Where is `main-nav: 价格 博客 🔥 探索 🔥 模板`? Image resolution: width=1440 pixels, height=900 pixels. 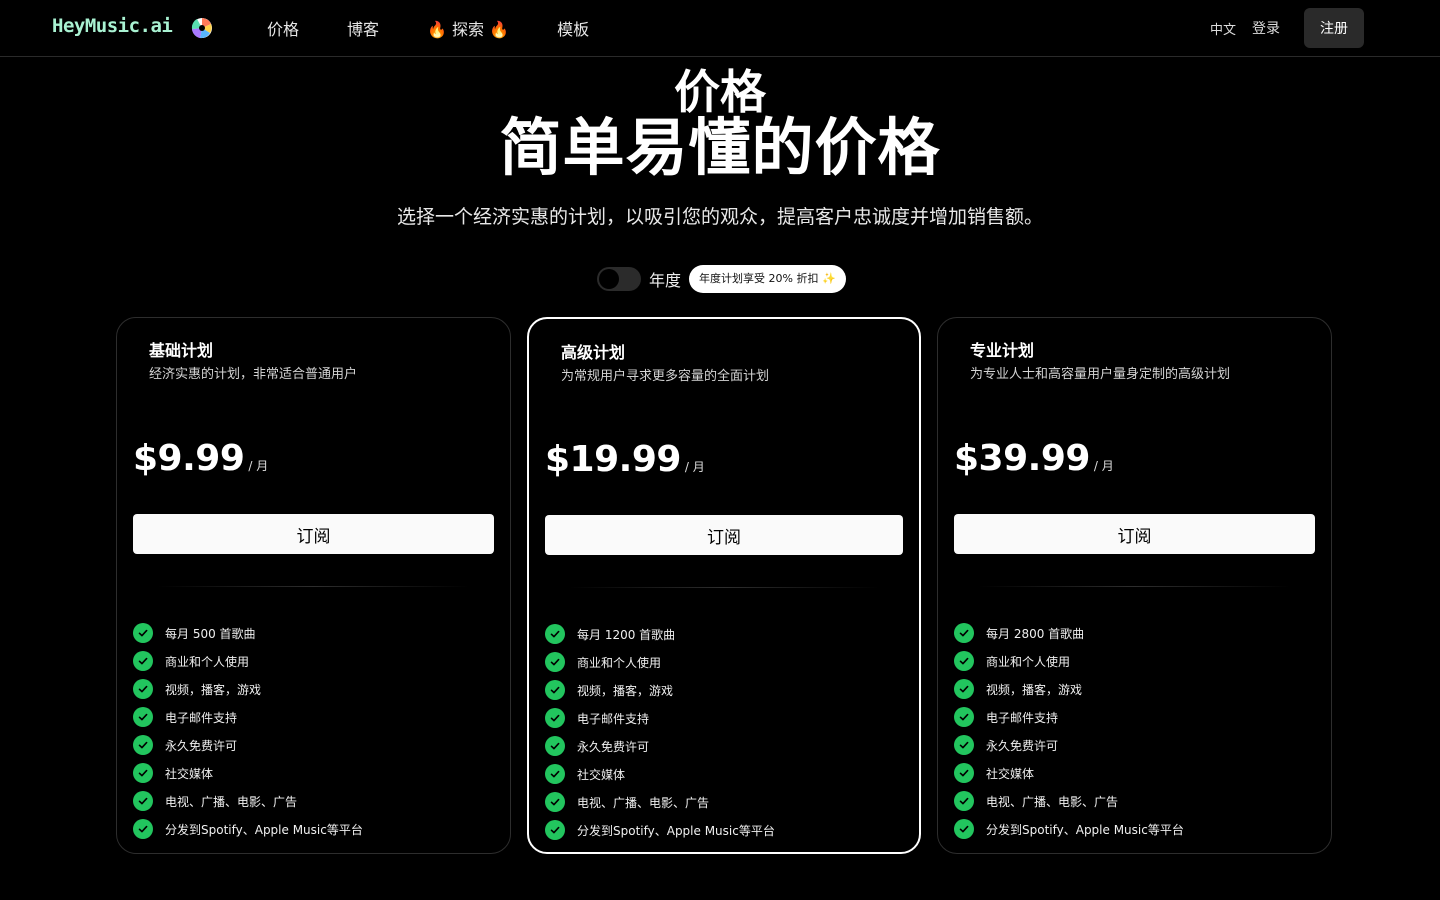
main-nav: 价格 博客 🔥 探索 🔥 模板 is located at coordinates (452, 28).